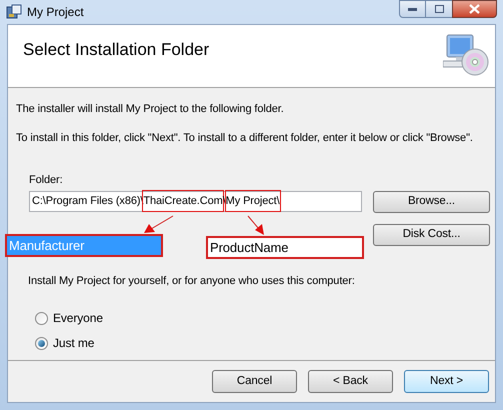 The height and width of the screenshot is (410, 503). What do you see at coordinates (254, 381) in the screenshot?
I see `cancel-button: Cancel` at bounding box center [254, 381].